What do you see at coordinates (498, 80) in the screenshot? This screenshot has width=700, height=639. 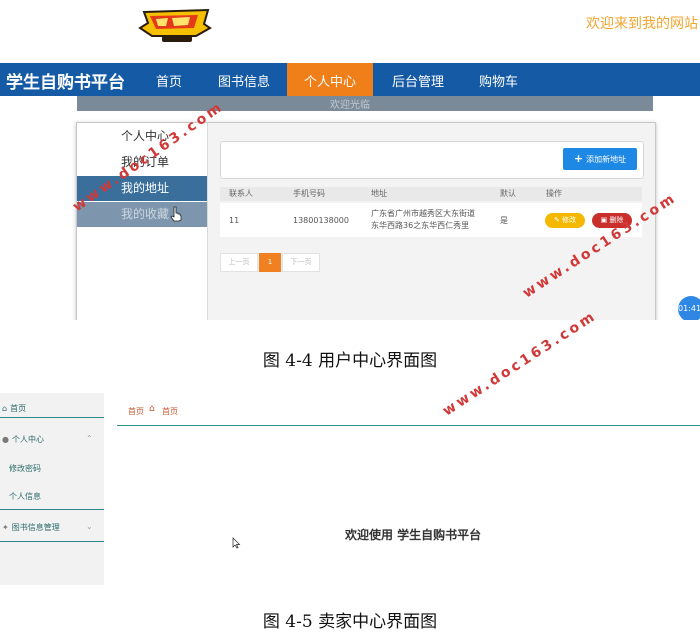 I see `nav-cart: 购物车` at bounding box center [498, 80].